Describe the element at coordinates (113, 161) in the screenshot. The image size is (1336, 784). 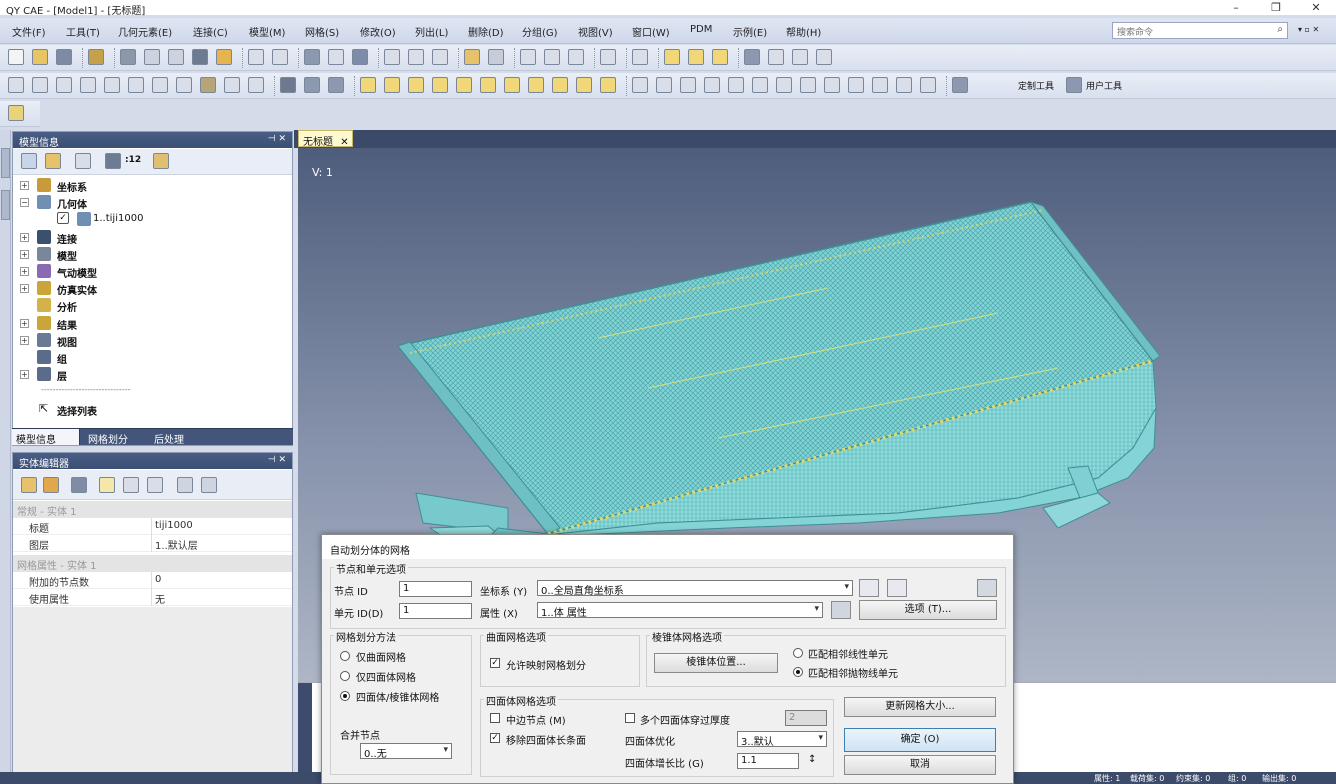
I see `tree-tool-icon` at that location.